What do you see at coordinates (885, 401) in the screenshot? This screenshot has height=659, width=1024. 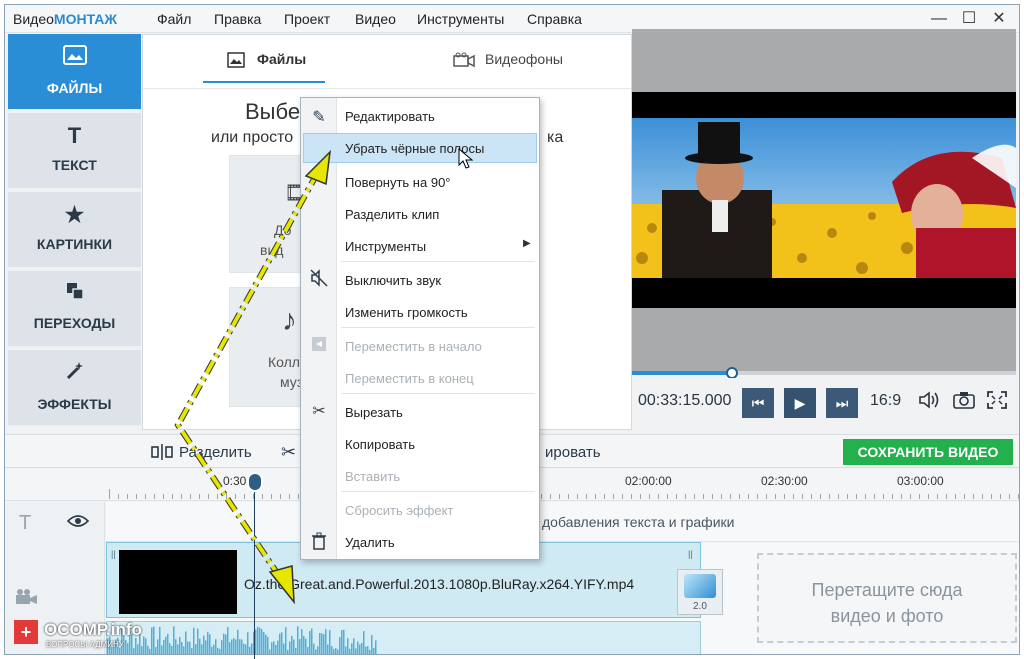 I see `aspect-ratio-button: 16:9` at bounding box center [885, 401].